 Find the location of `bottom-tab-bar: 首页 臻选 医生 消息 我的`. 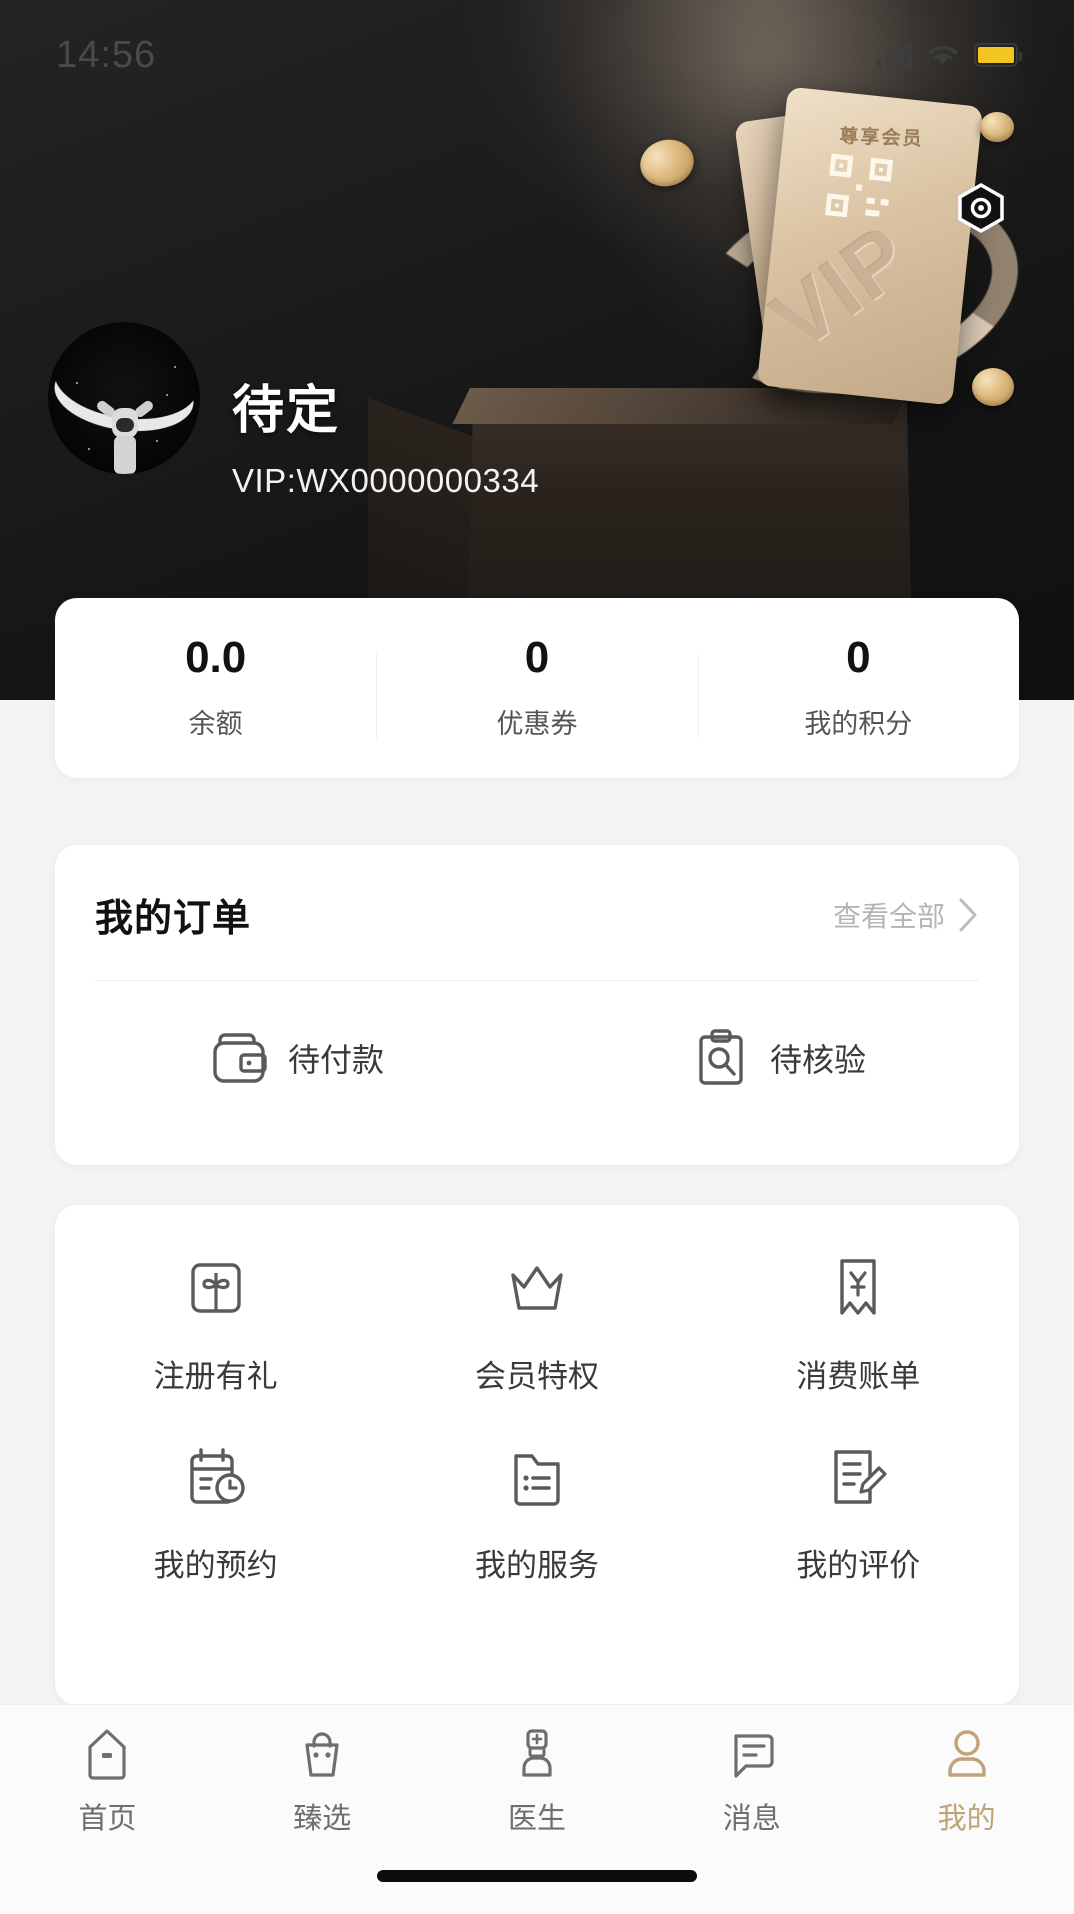

bottom-tab-bar: 首页 臻选 医生 消息 我的 is located at coordinates (537, 1809).